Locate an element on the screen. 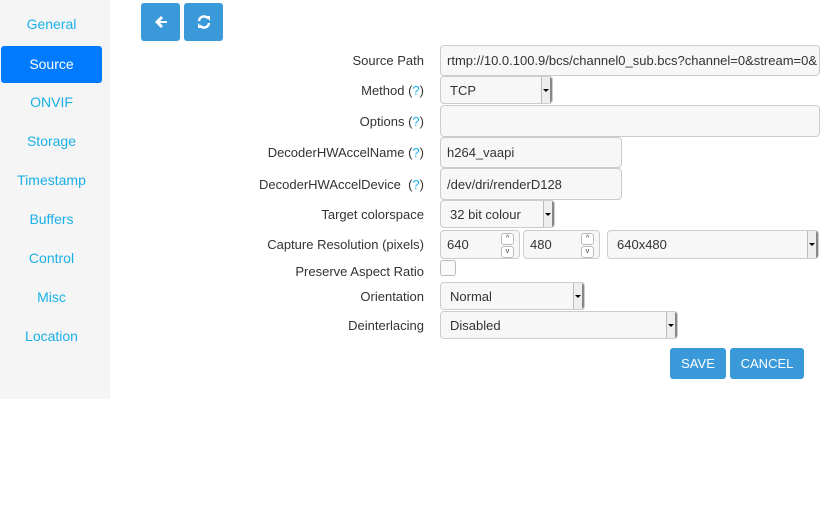  method-help-link: ? is located at coordinates (415, 90).